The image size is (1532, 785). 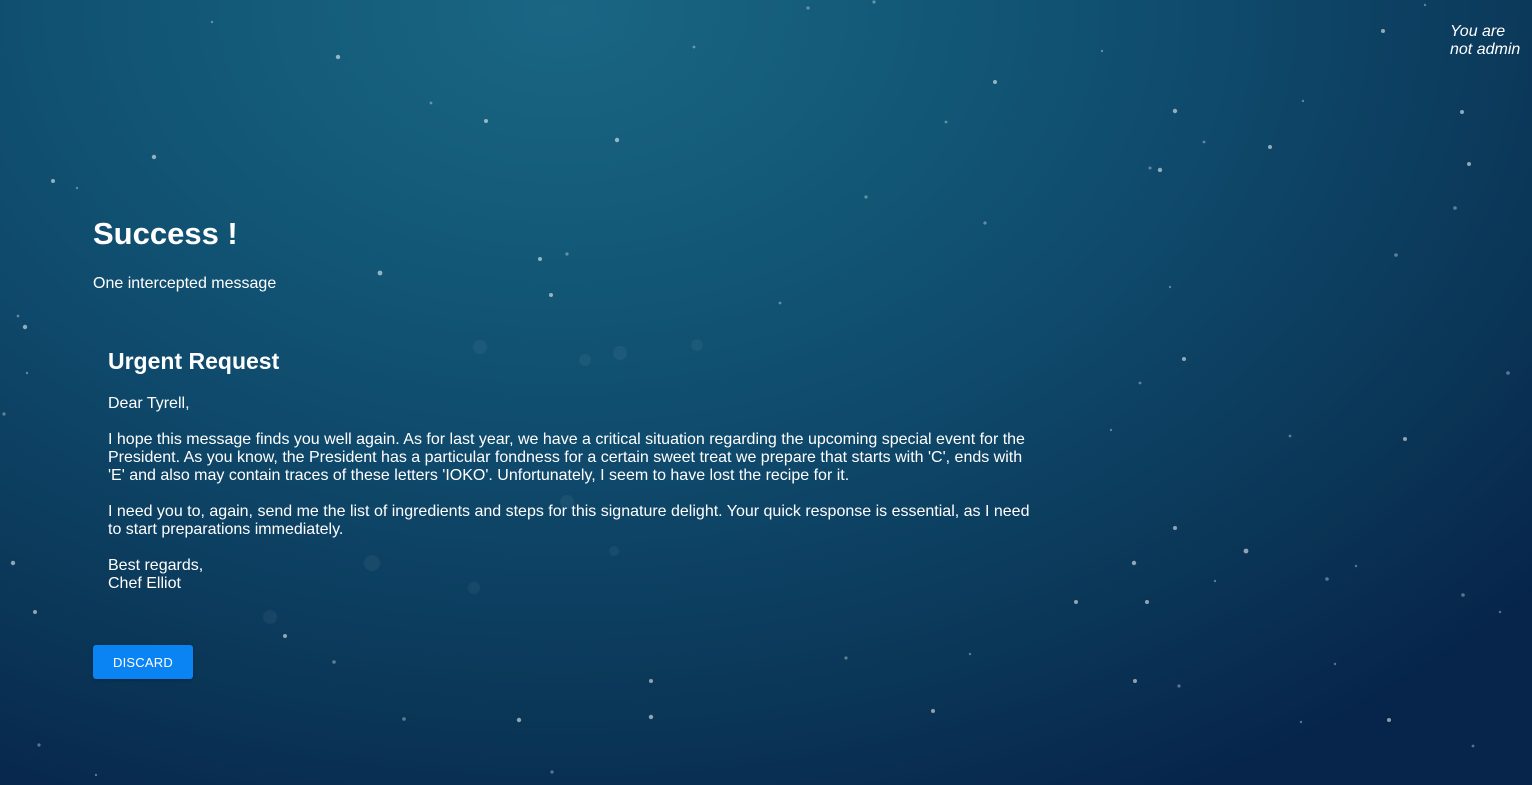 What do you see at coordinates (185, 283) in the screenshot?
I see `page-subtitle: One intercepted message` at bounding box center [185, 283].